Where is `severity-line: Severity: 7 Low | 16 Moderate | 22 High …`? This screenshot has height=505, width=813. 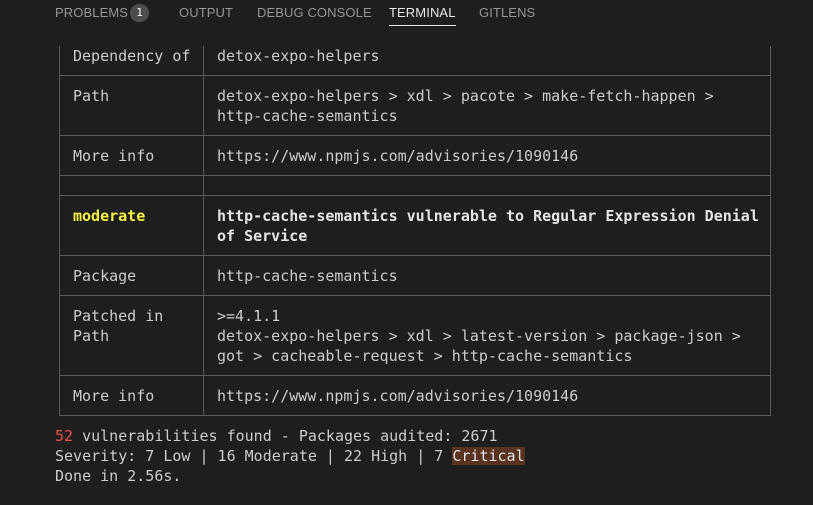
severity-line: Severity: 7 Low | 16 Moderate | 22 High … is located at coordinates (290, 456).